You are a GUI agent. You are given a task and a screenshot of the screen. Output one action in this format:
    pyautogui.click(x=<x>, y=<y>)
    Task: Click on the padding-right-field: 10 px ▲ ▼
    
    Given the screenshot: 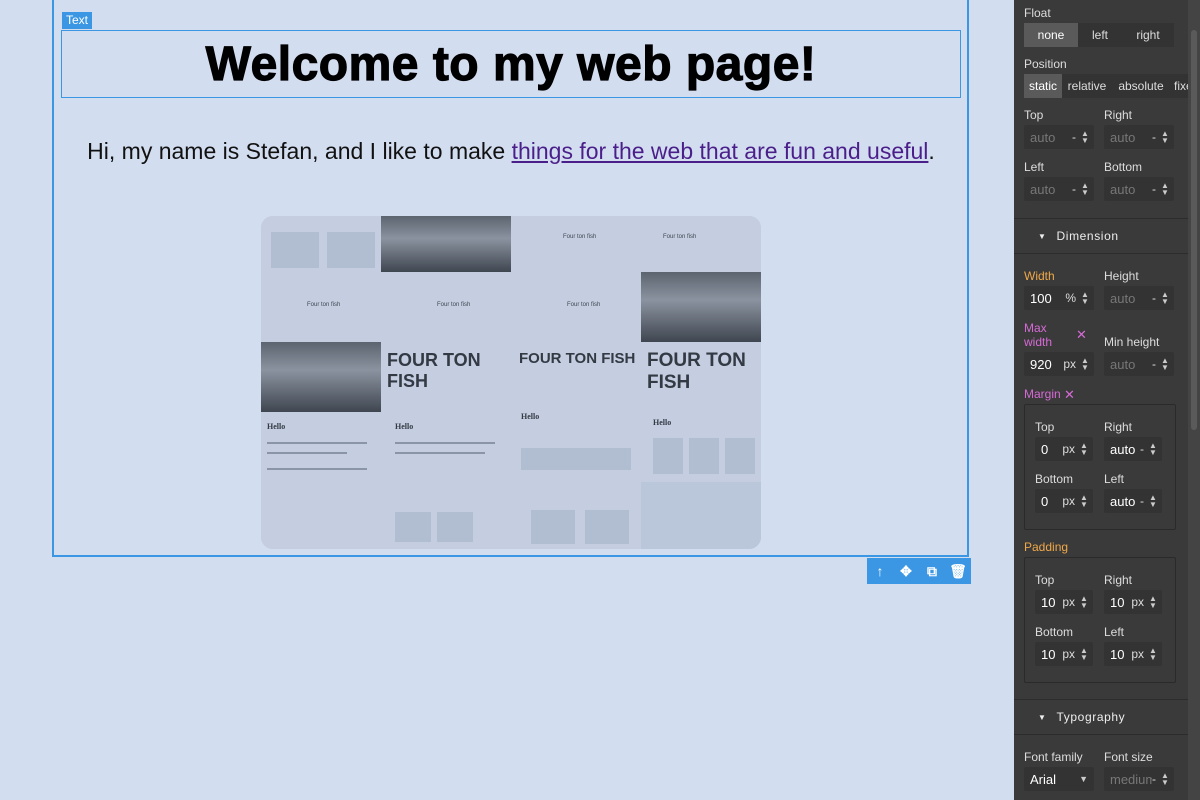 What is the action you would take?
    pyautogui.click(x=1133, y=602)
    